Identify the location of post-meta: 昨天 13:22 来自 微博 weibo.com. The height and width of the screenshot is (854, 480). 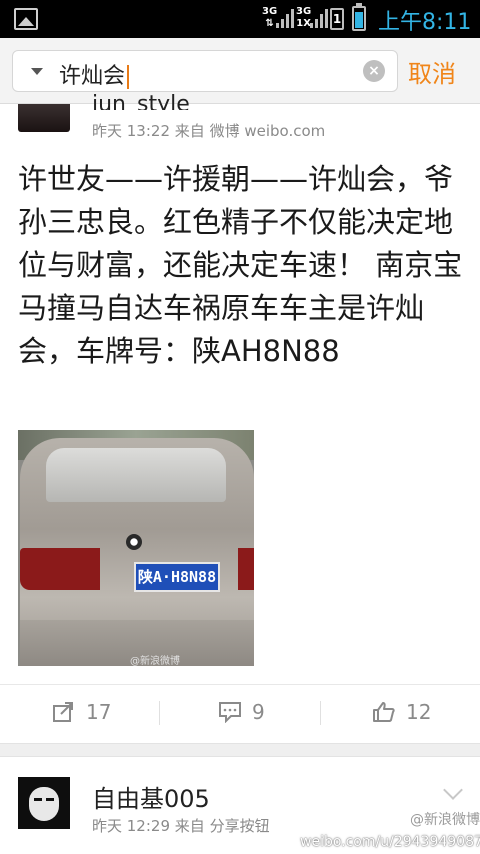
(208, 130).